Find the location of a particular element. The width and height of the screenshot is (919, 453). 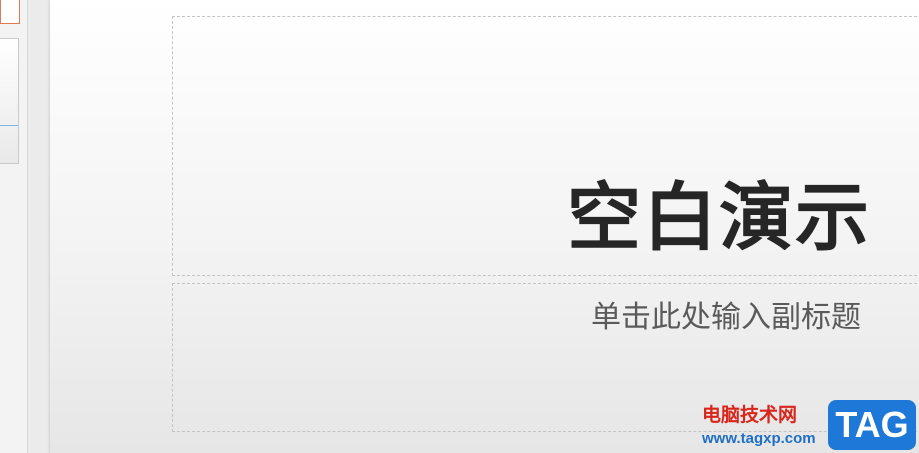

canvas-margin is located at coordinates (39, 226).